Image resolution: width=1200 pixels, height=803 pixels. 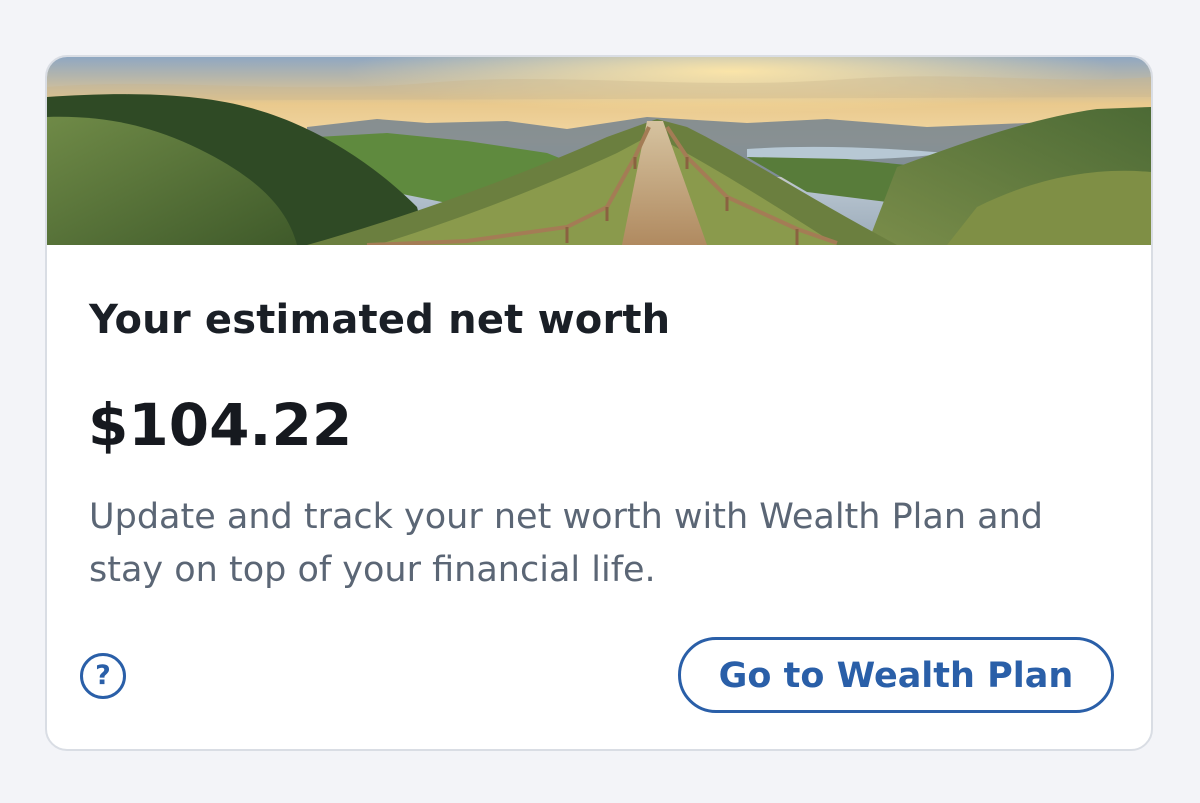 What do you see at coordinates (220, 425) in the screenshot?
I see `net-worth-amount: $104.22` at bounding box center [220, 425].